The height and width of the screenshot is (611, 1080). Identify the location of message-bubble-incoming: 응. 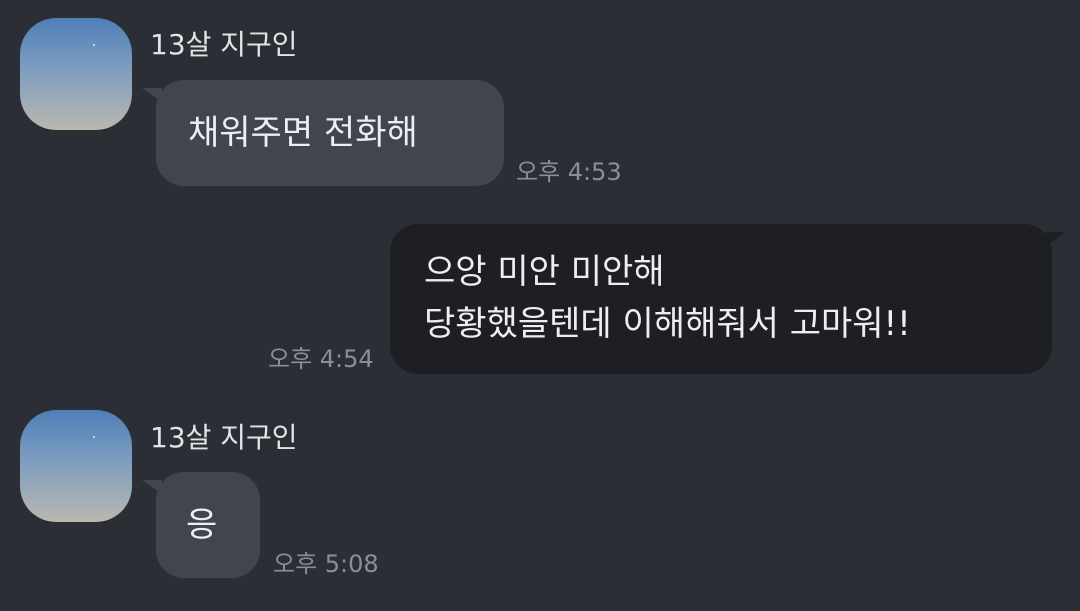
(208, 525).